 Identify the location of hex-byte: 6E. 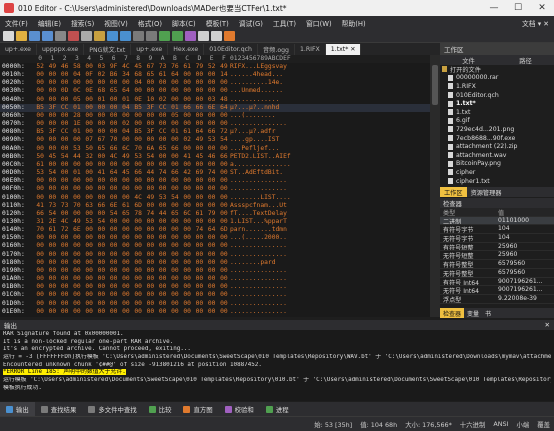
(77, 230).